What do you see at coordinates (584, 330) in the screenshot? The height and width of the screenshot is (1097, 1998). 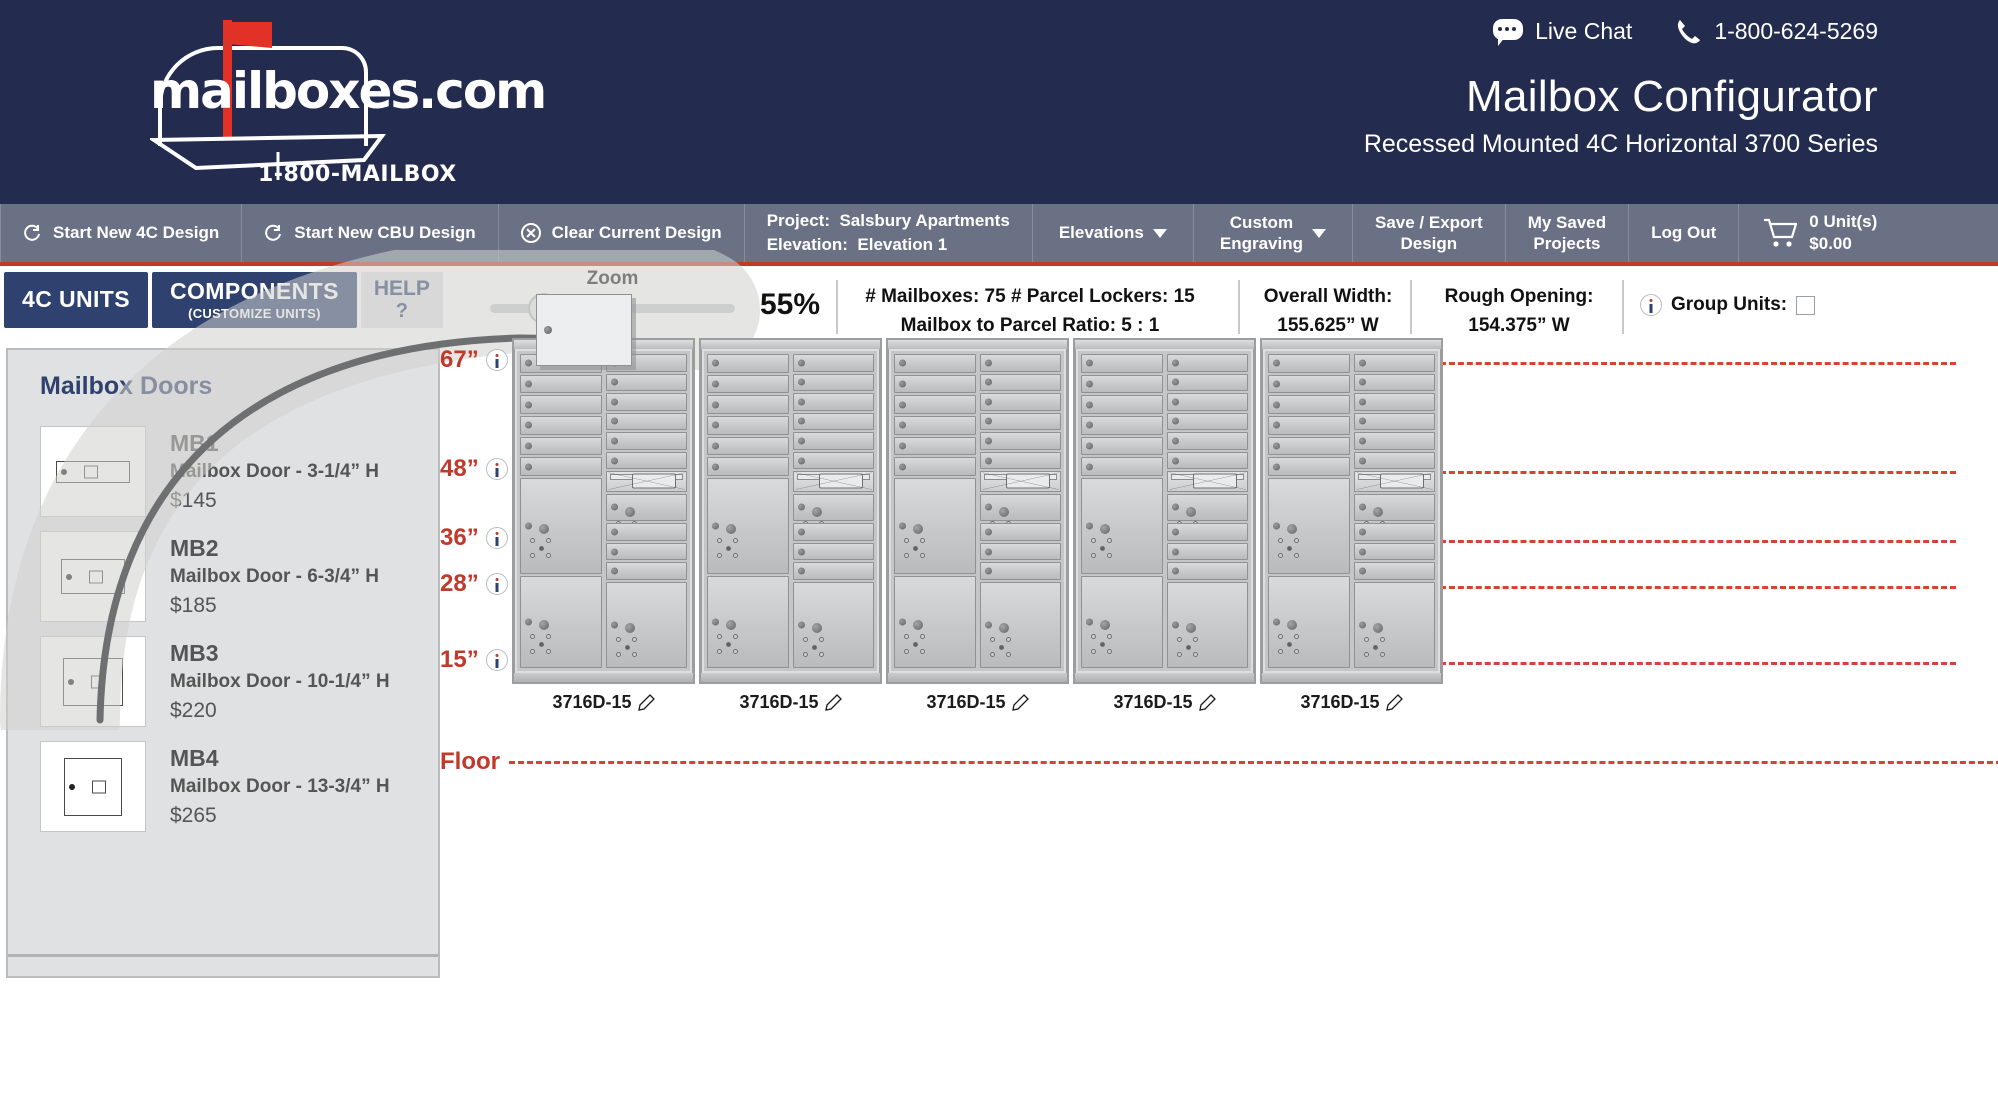 I see `dragged-door-preview` at bounding box center [584, 330].